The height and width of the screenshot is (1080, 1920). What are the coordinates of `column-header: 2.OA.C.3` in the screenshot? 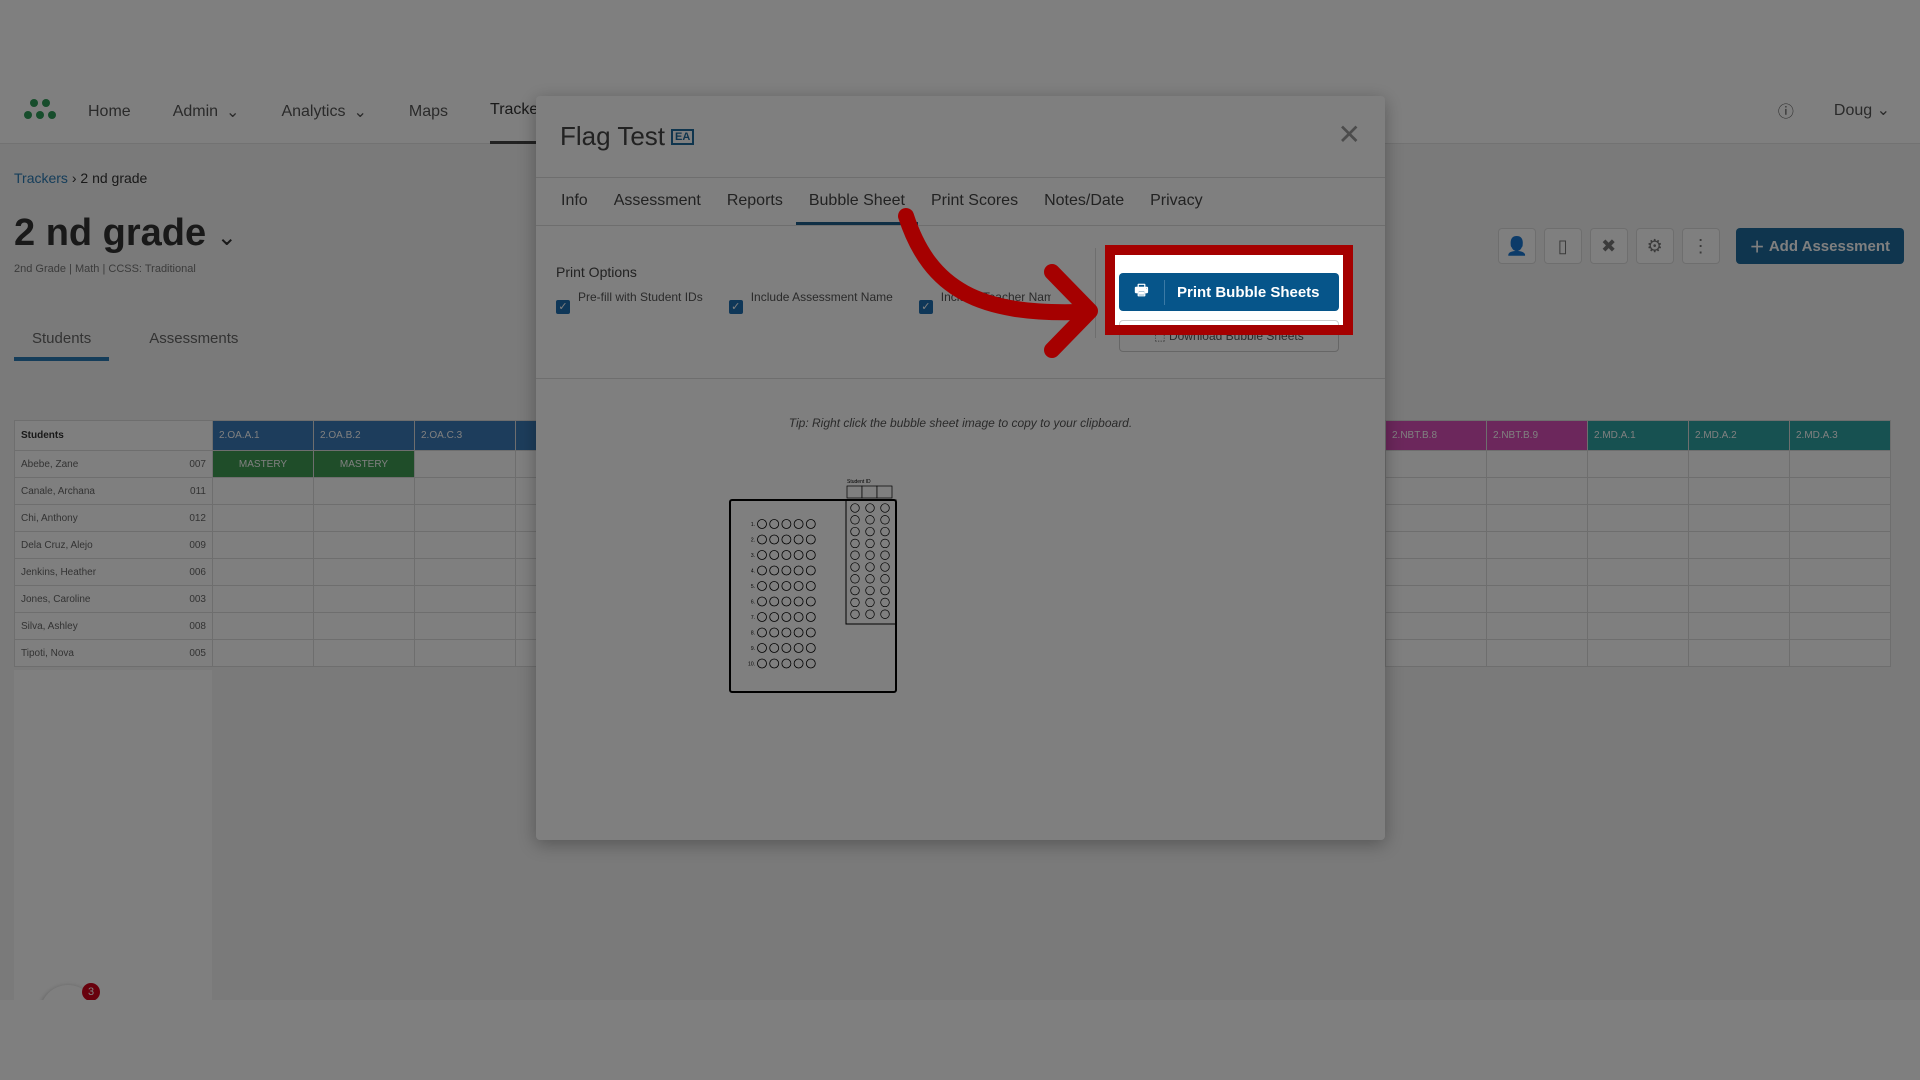 It's located at (465, 435).